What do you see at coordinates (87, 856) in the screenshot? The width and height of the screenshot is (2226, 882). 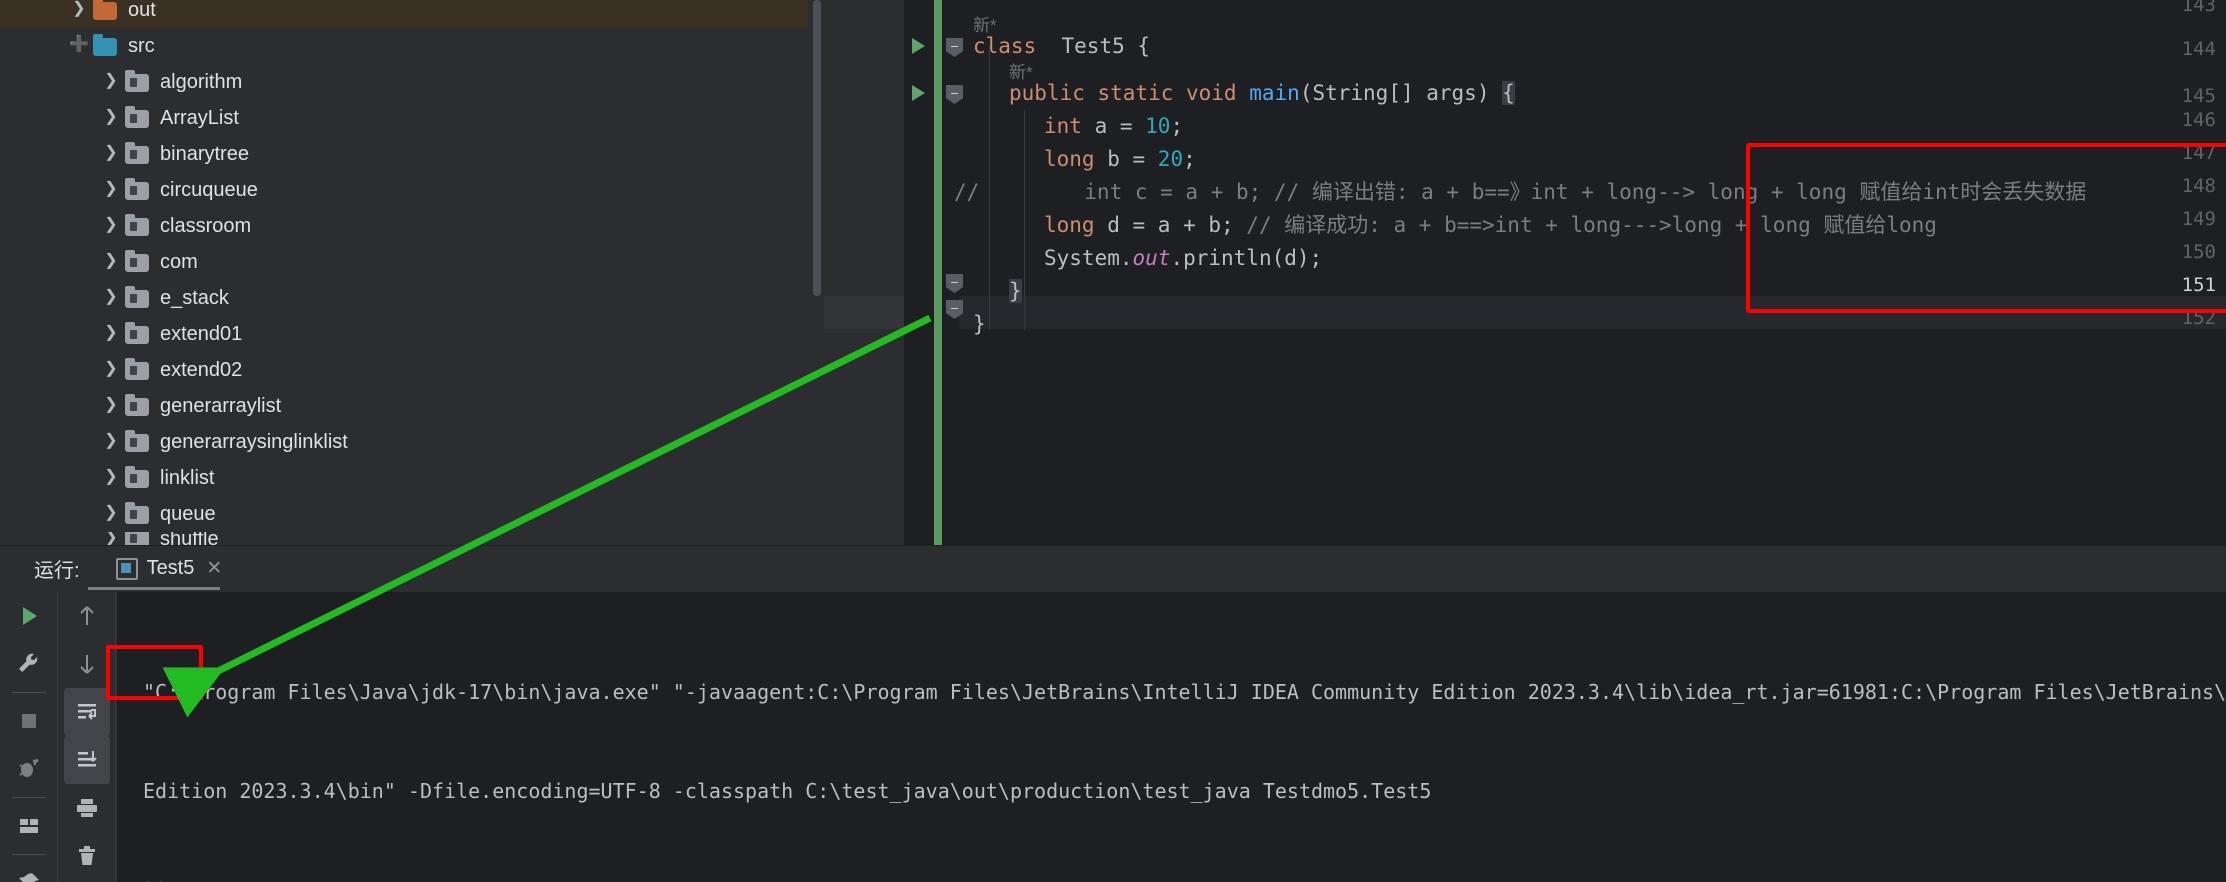 I see `clear-all-button` at bounding box center [87, 856].